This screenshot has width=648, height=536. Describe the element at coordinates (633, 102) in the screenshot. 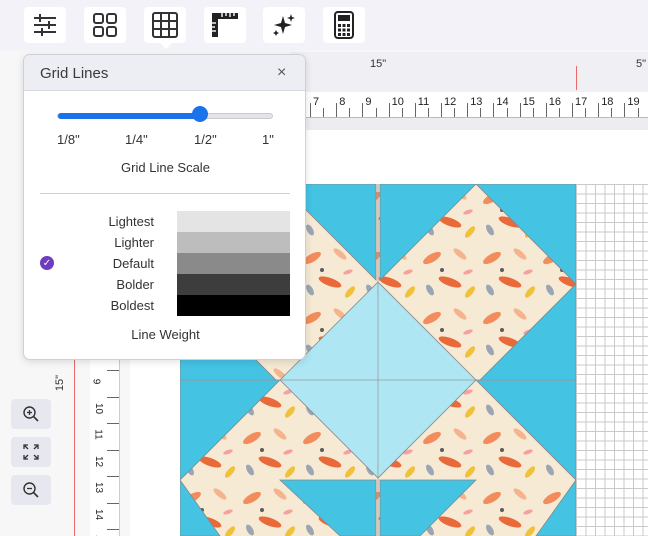

I see `ruler-tick-label: 19` at that location.